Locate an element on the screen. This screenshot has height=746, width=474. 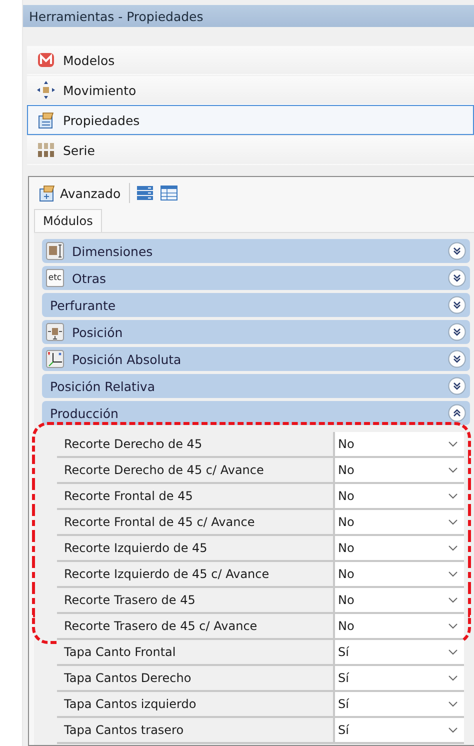
m-logo-icon is located at coordinates (46, 60).